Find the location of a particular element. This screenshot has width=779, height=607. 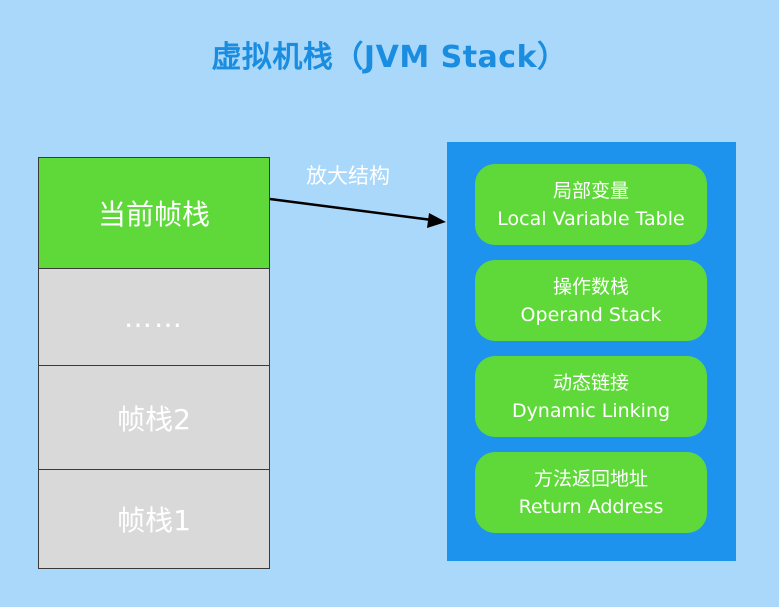

dynamic-linking-box: 动态链接 Dynamic Linking is located at coordinates (591, 396).